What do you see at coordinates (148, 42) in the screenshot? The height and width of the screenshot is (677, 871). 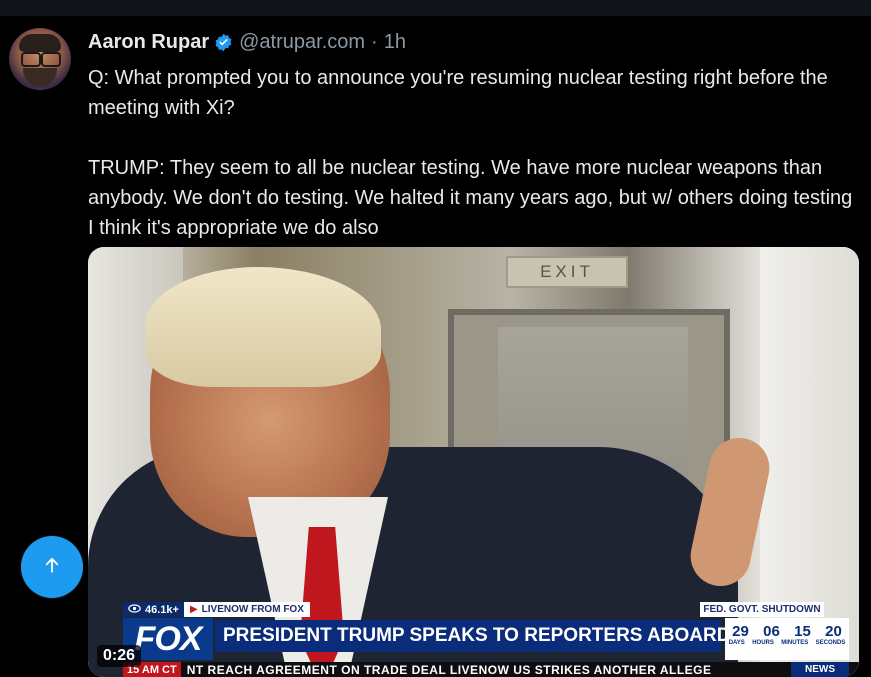 I see `author-name: Aaron Rupar` at bounding box center [148, 42].